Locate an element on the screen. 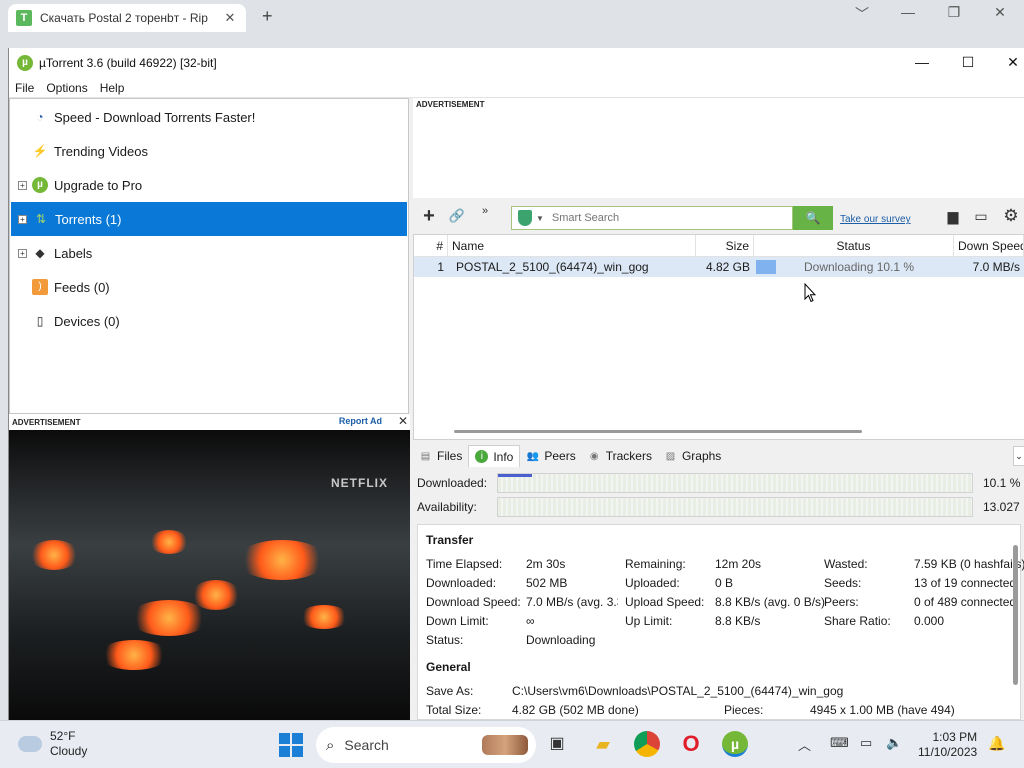  chevron-up-icon: ︿ is located at coordinates (804, 744).